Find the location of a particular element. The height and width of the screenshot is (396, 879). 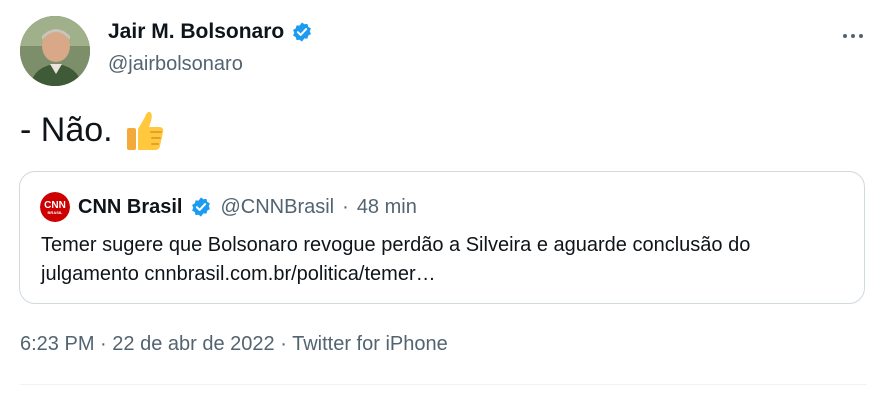

avatar-image is located at coordinates (55, 51).